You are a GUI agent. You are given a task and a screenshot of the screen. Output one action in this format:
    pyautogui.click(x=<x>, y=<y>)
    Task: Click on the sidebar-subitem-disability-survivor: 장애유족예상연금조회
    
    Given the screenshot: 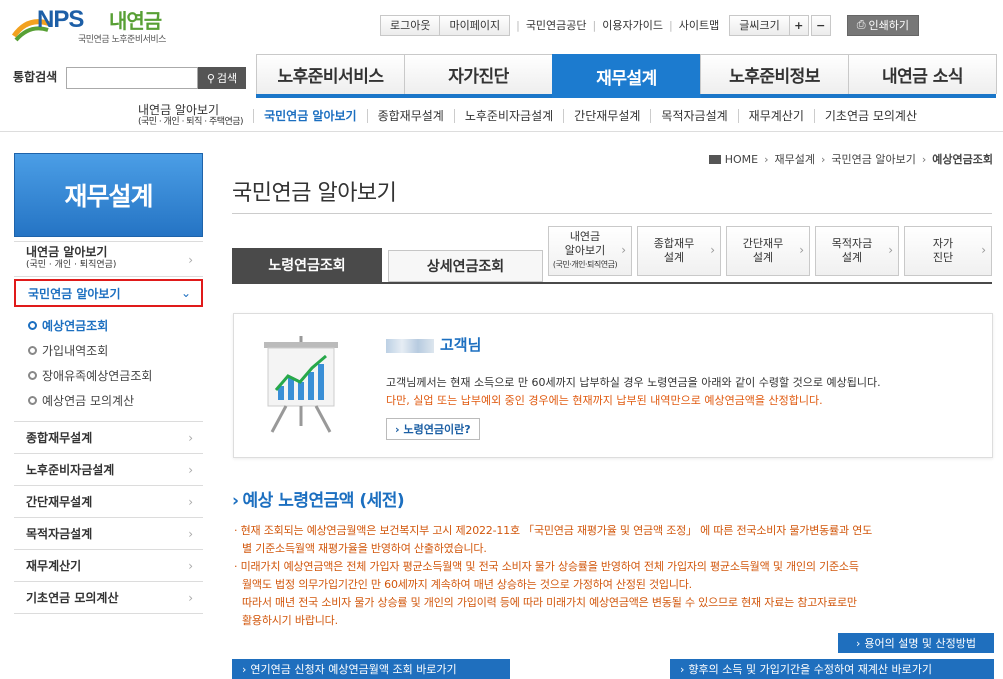 What is the action you would take?
    pyautogui.click(x=115, y=375)
    